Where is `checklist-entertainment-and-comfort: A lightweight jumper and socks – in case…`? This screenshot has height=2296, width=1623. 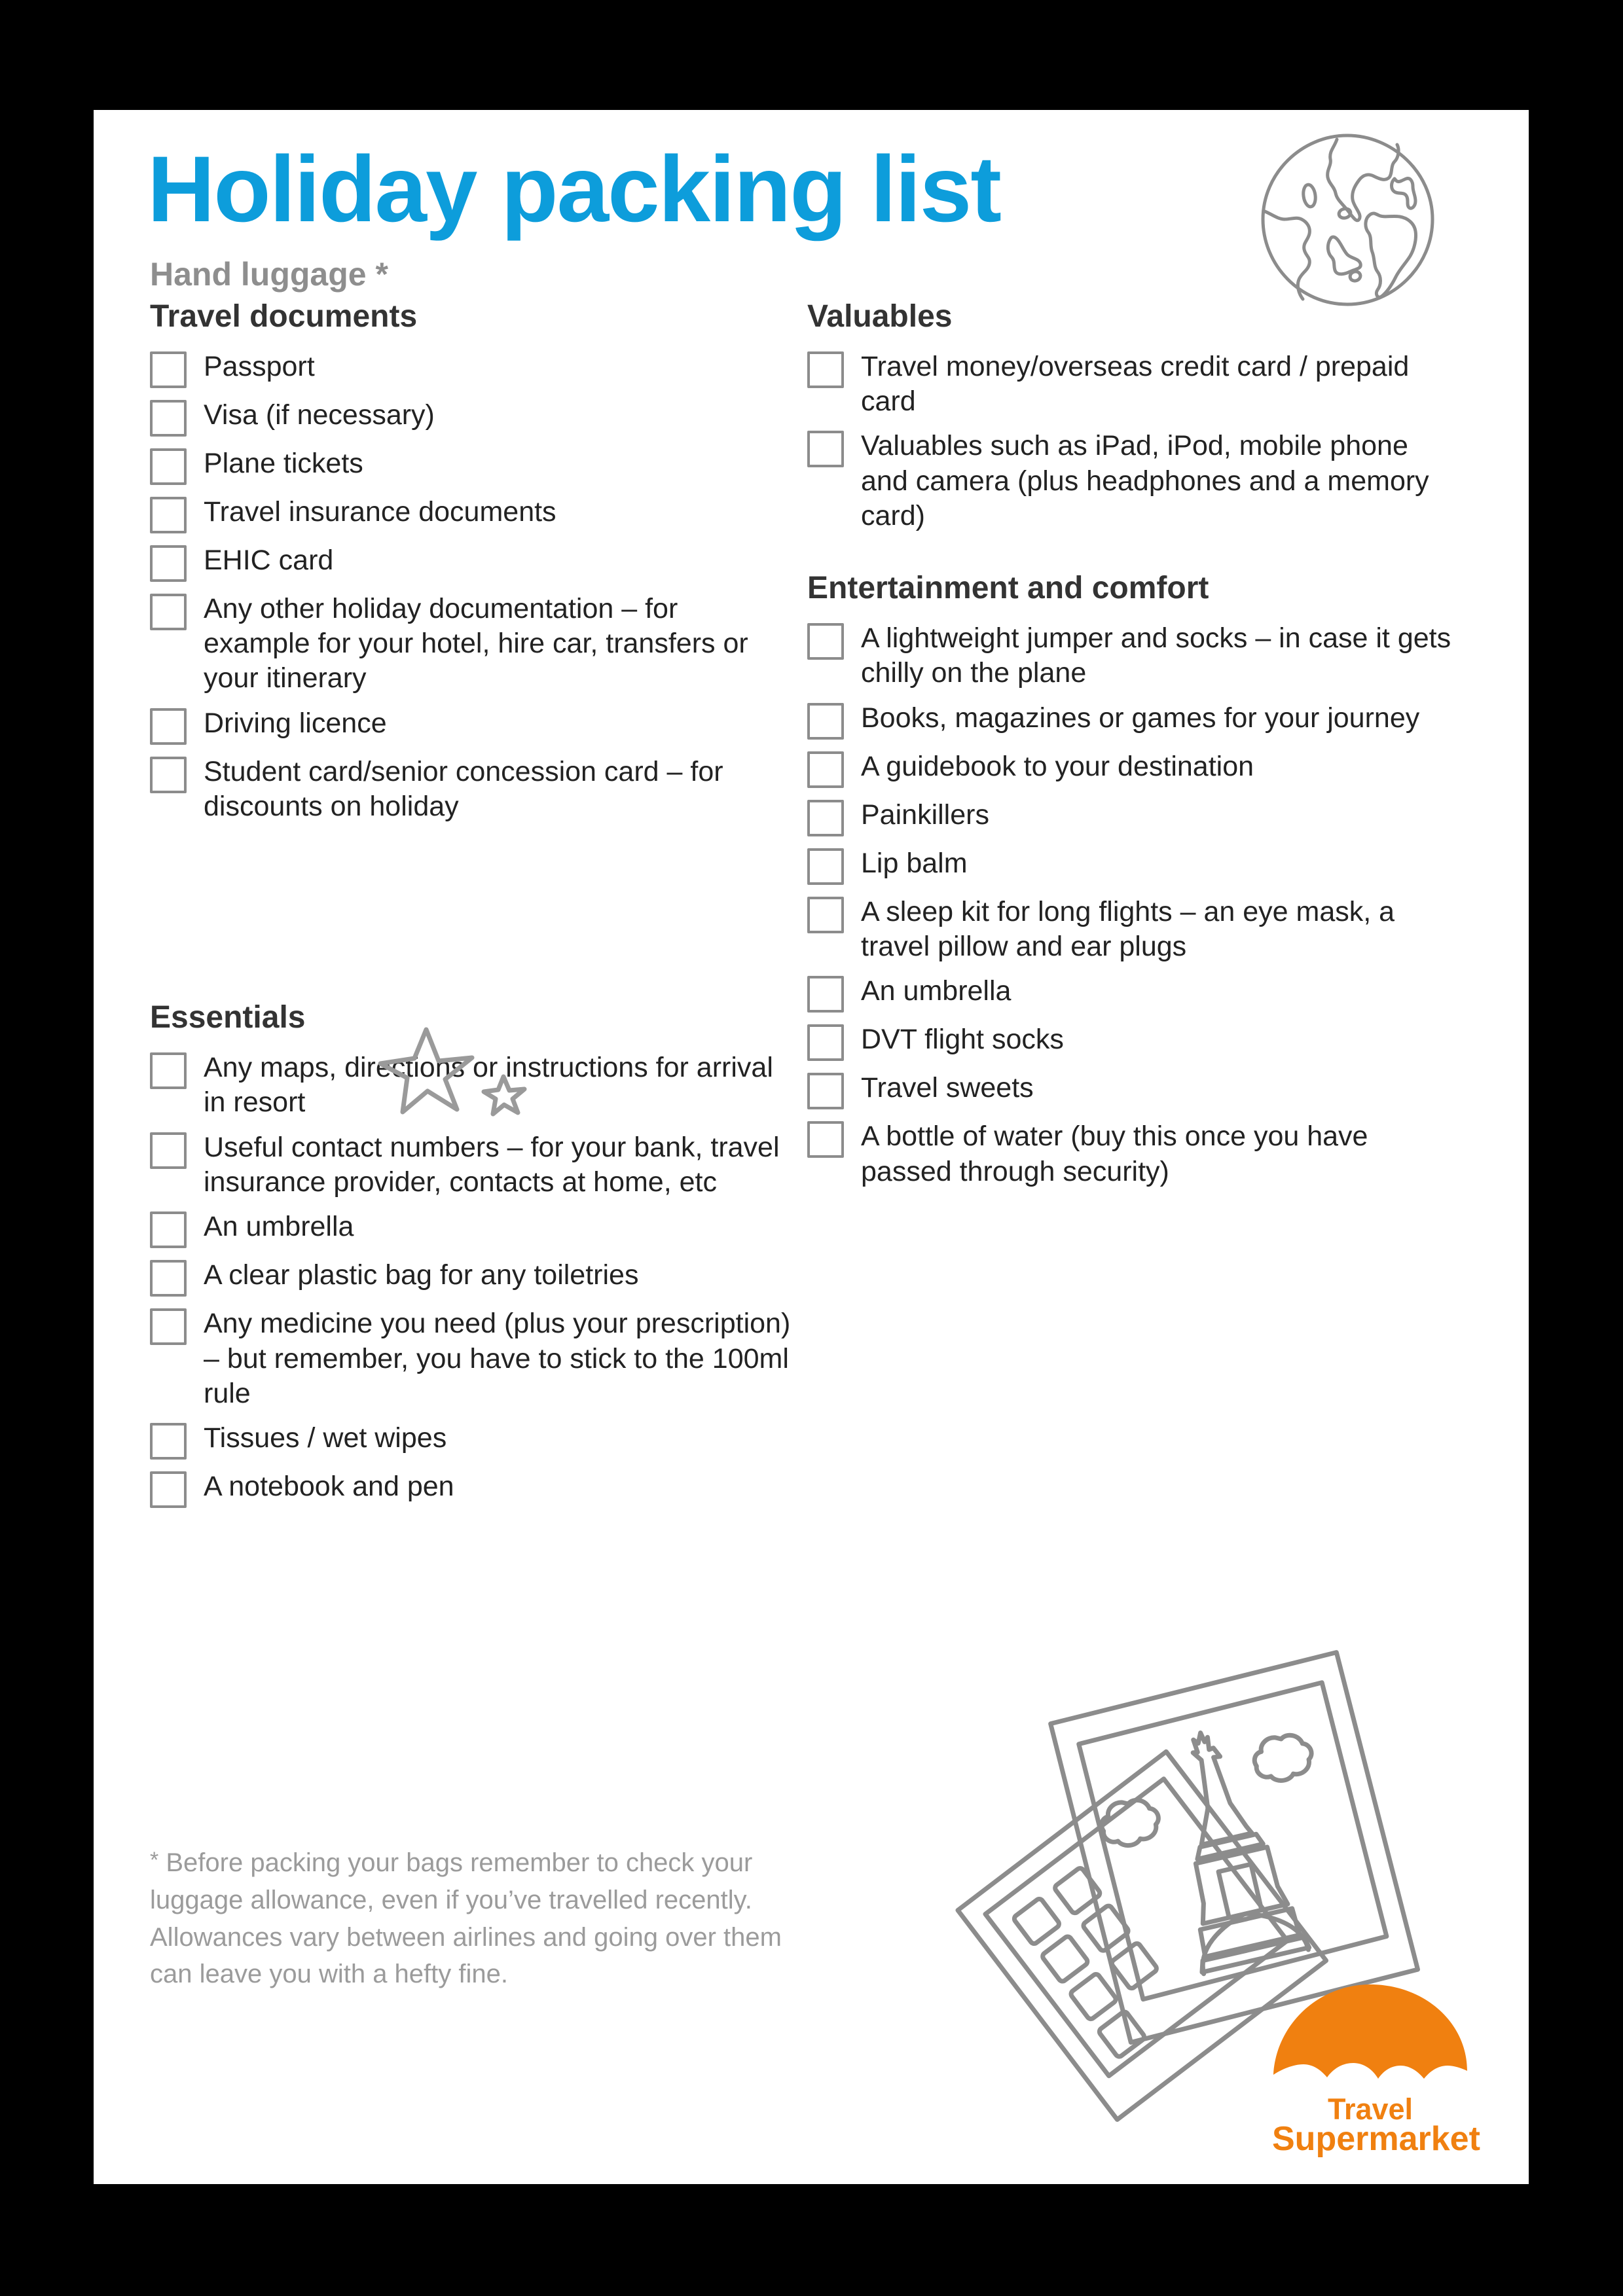 checklist-entertainment-and-comfort: A lightweight jumper and socks – in case… is located at coordinates (1134, 904).